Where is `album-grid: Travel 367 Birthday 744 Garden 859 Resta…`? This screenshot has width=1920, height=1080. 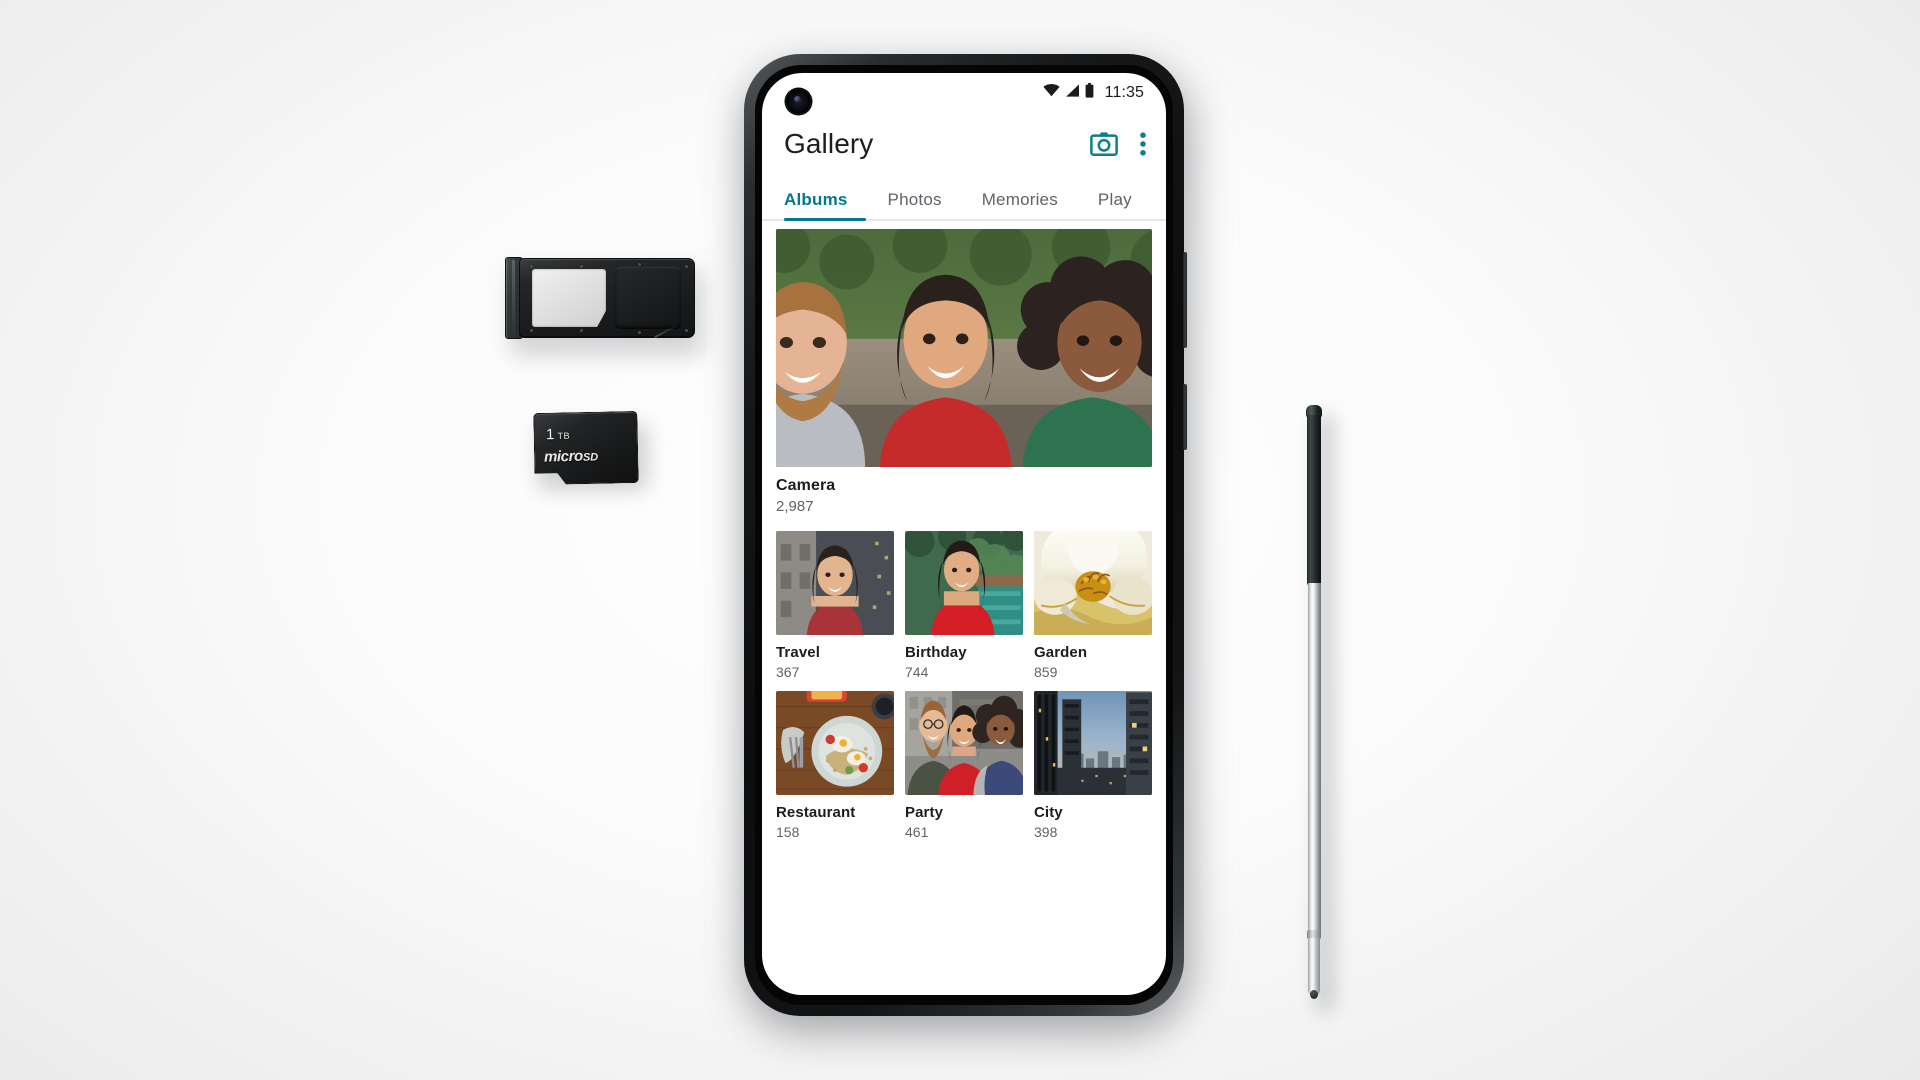 album-grid: Travel 367 Birthday 744 Garden 859 Resta… is located at coordinates (964, 685).